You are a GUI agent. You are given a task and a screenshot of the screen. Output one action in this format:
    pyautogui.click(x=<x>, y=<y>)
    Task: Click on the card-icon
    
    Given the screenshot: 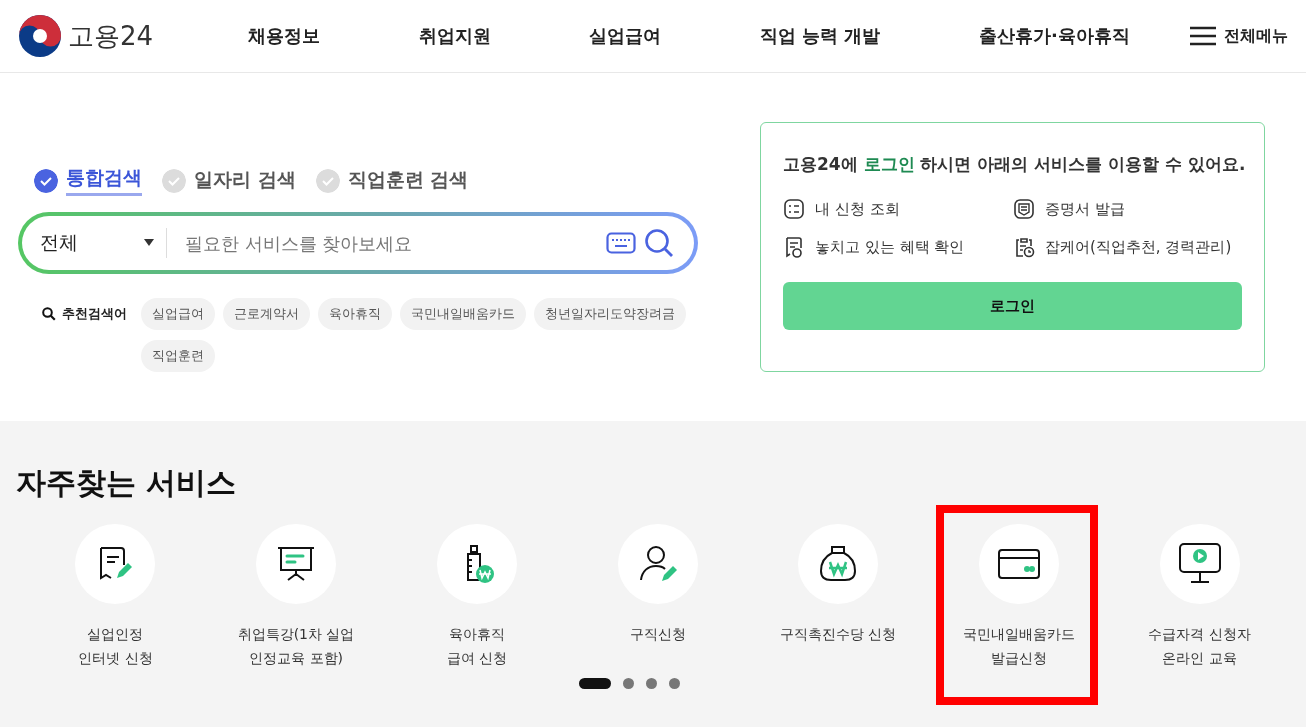 What is the action you would take?
    pyautogui.click(x=1018, y=564)
    